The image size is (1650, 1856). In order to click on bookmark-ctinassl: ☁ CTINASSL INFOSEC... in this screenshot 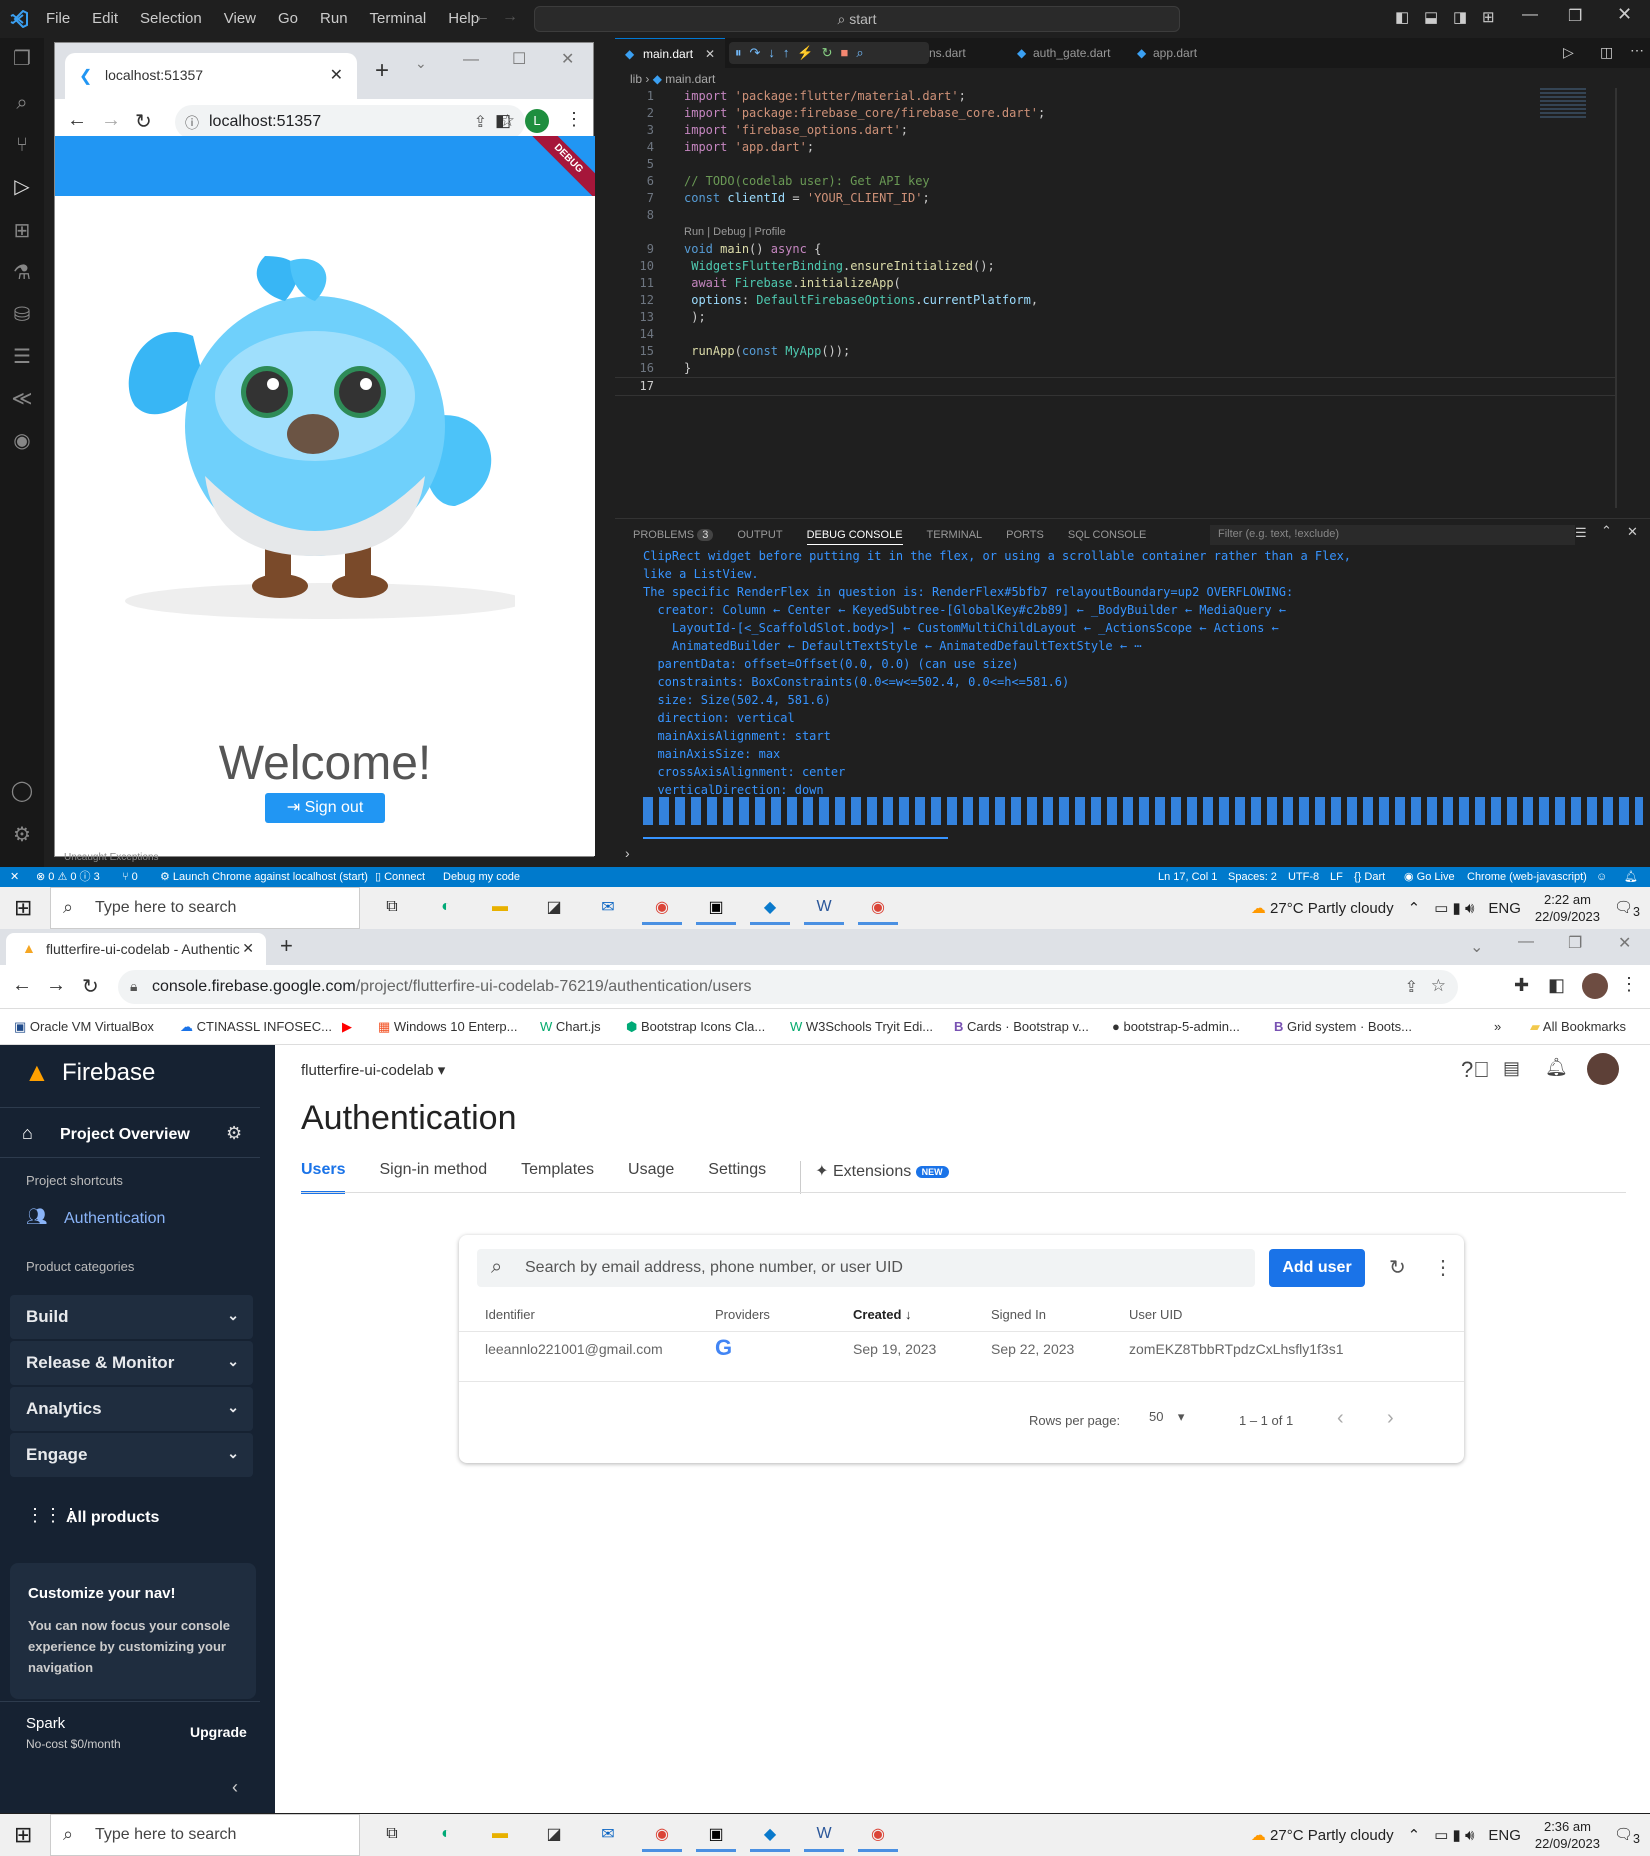, I will do `click(256, 1027)`.